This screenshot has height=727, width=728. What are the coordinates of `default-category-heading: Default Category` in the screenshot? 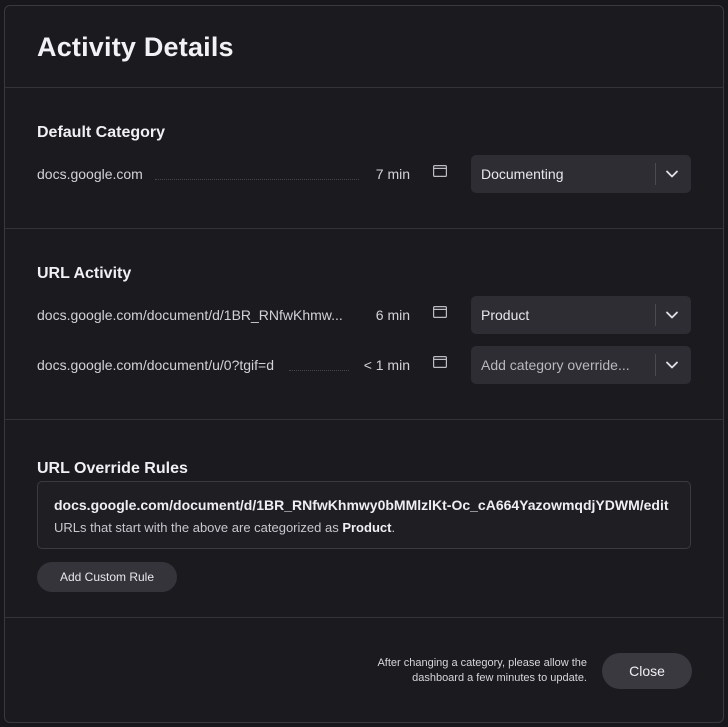 It's located at (101, 132).